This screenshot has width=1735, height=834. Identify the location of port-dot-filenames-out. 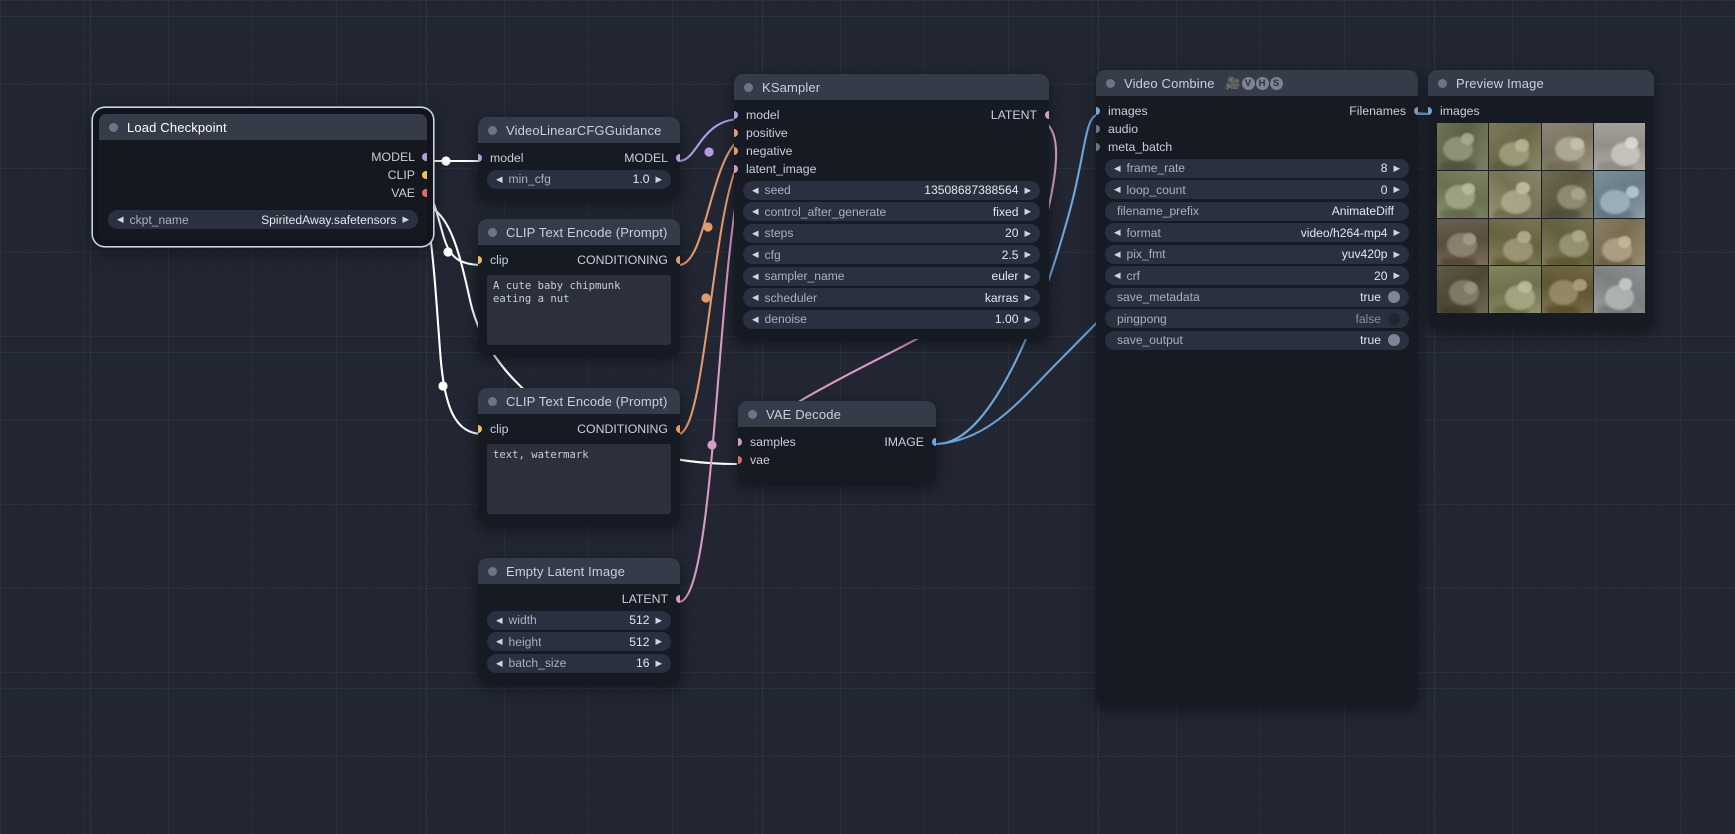
(1416, 111).